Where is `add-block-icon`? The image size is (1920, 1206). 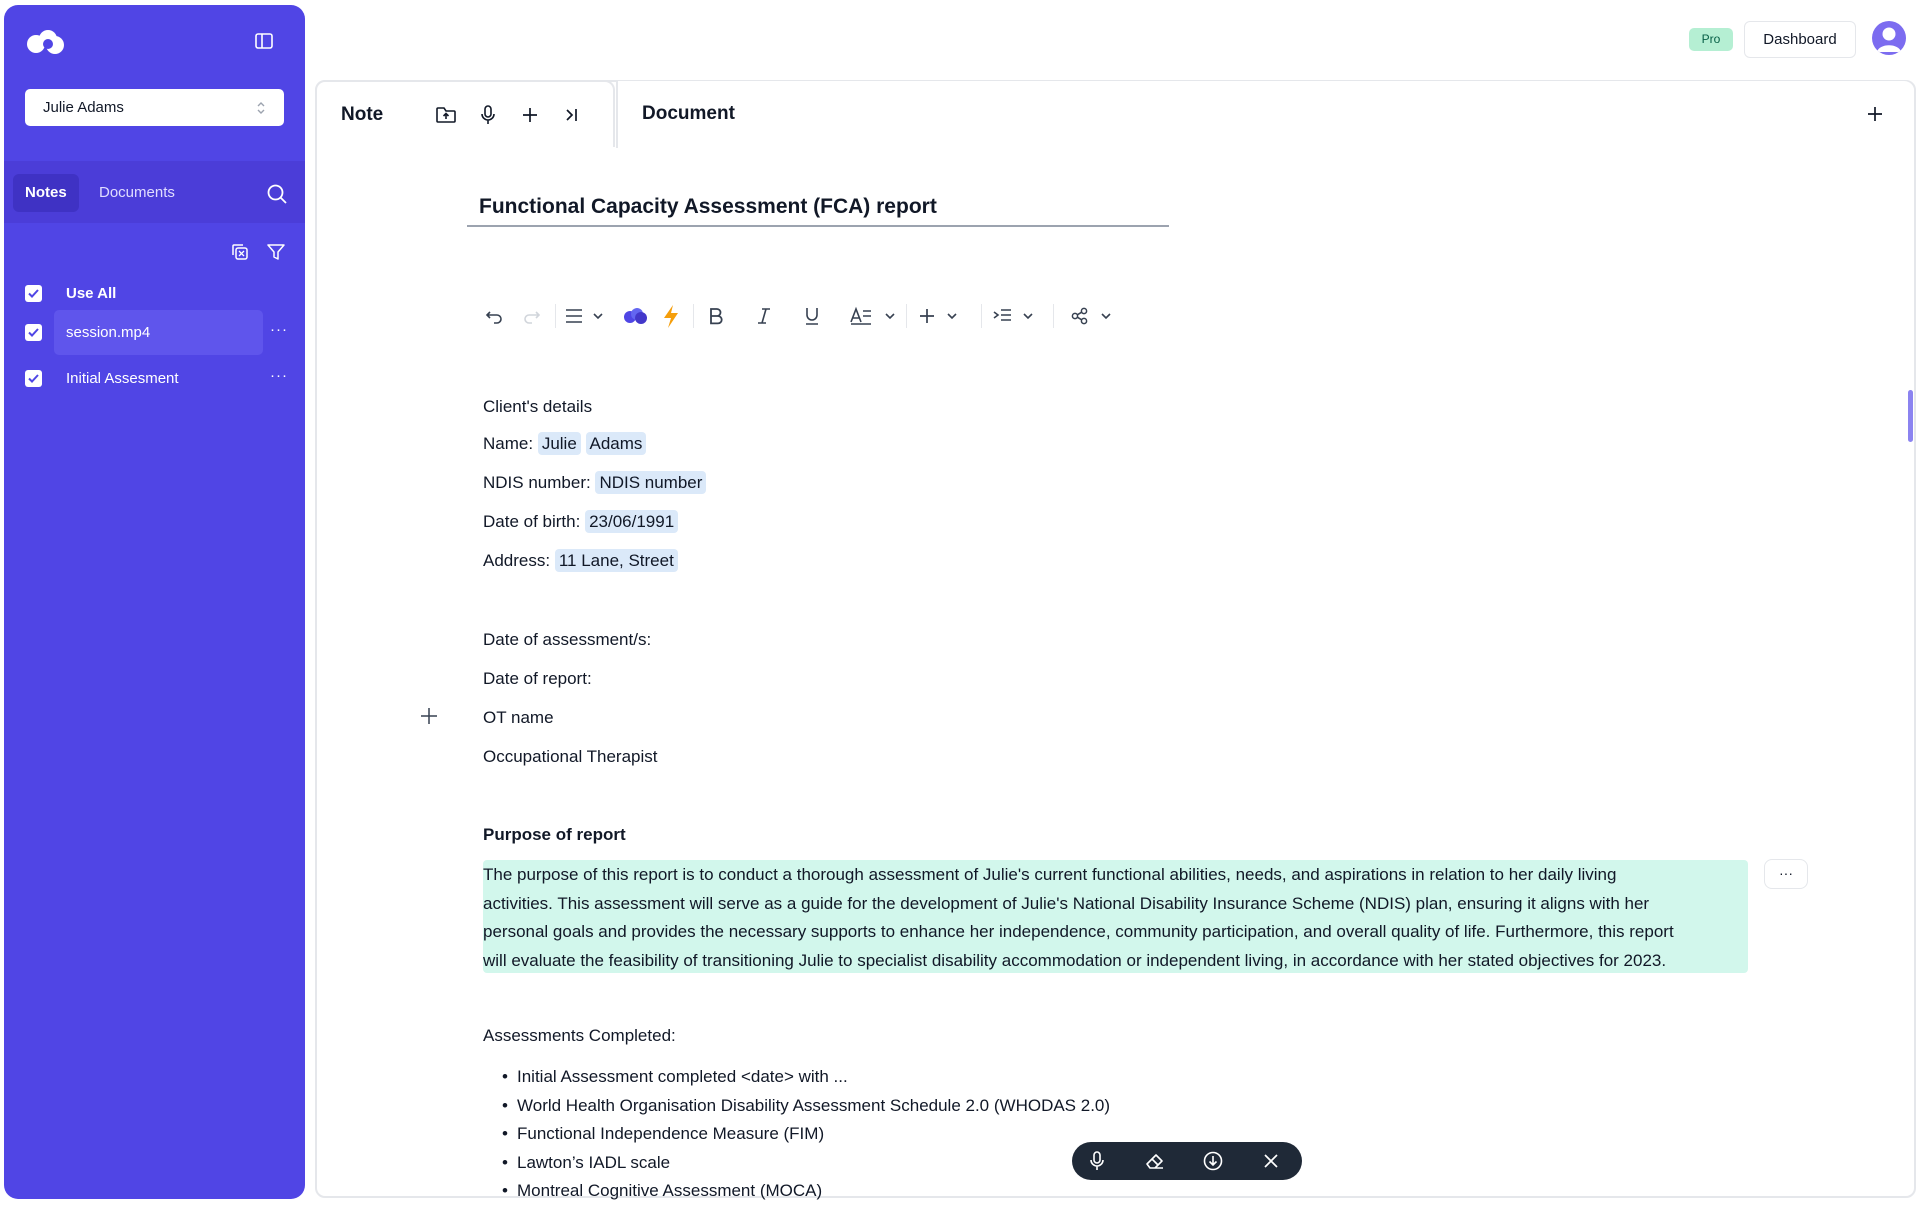 add-block-icon is located at coordinates (429, 716).